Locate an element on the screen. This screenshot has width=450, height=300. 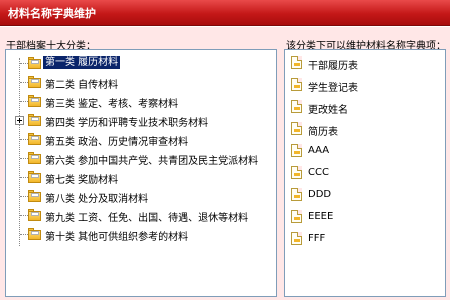
tree-item-category-5: 第五类 政治、历史情况审查材料 is located at coordinates (140, 139).